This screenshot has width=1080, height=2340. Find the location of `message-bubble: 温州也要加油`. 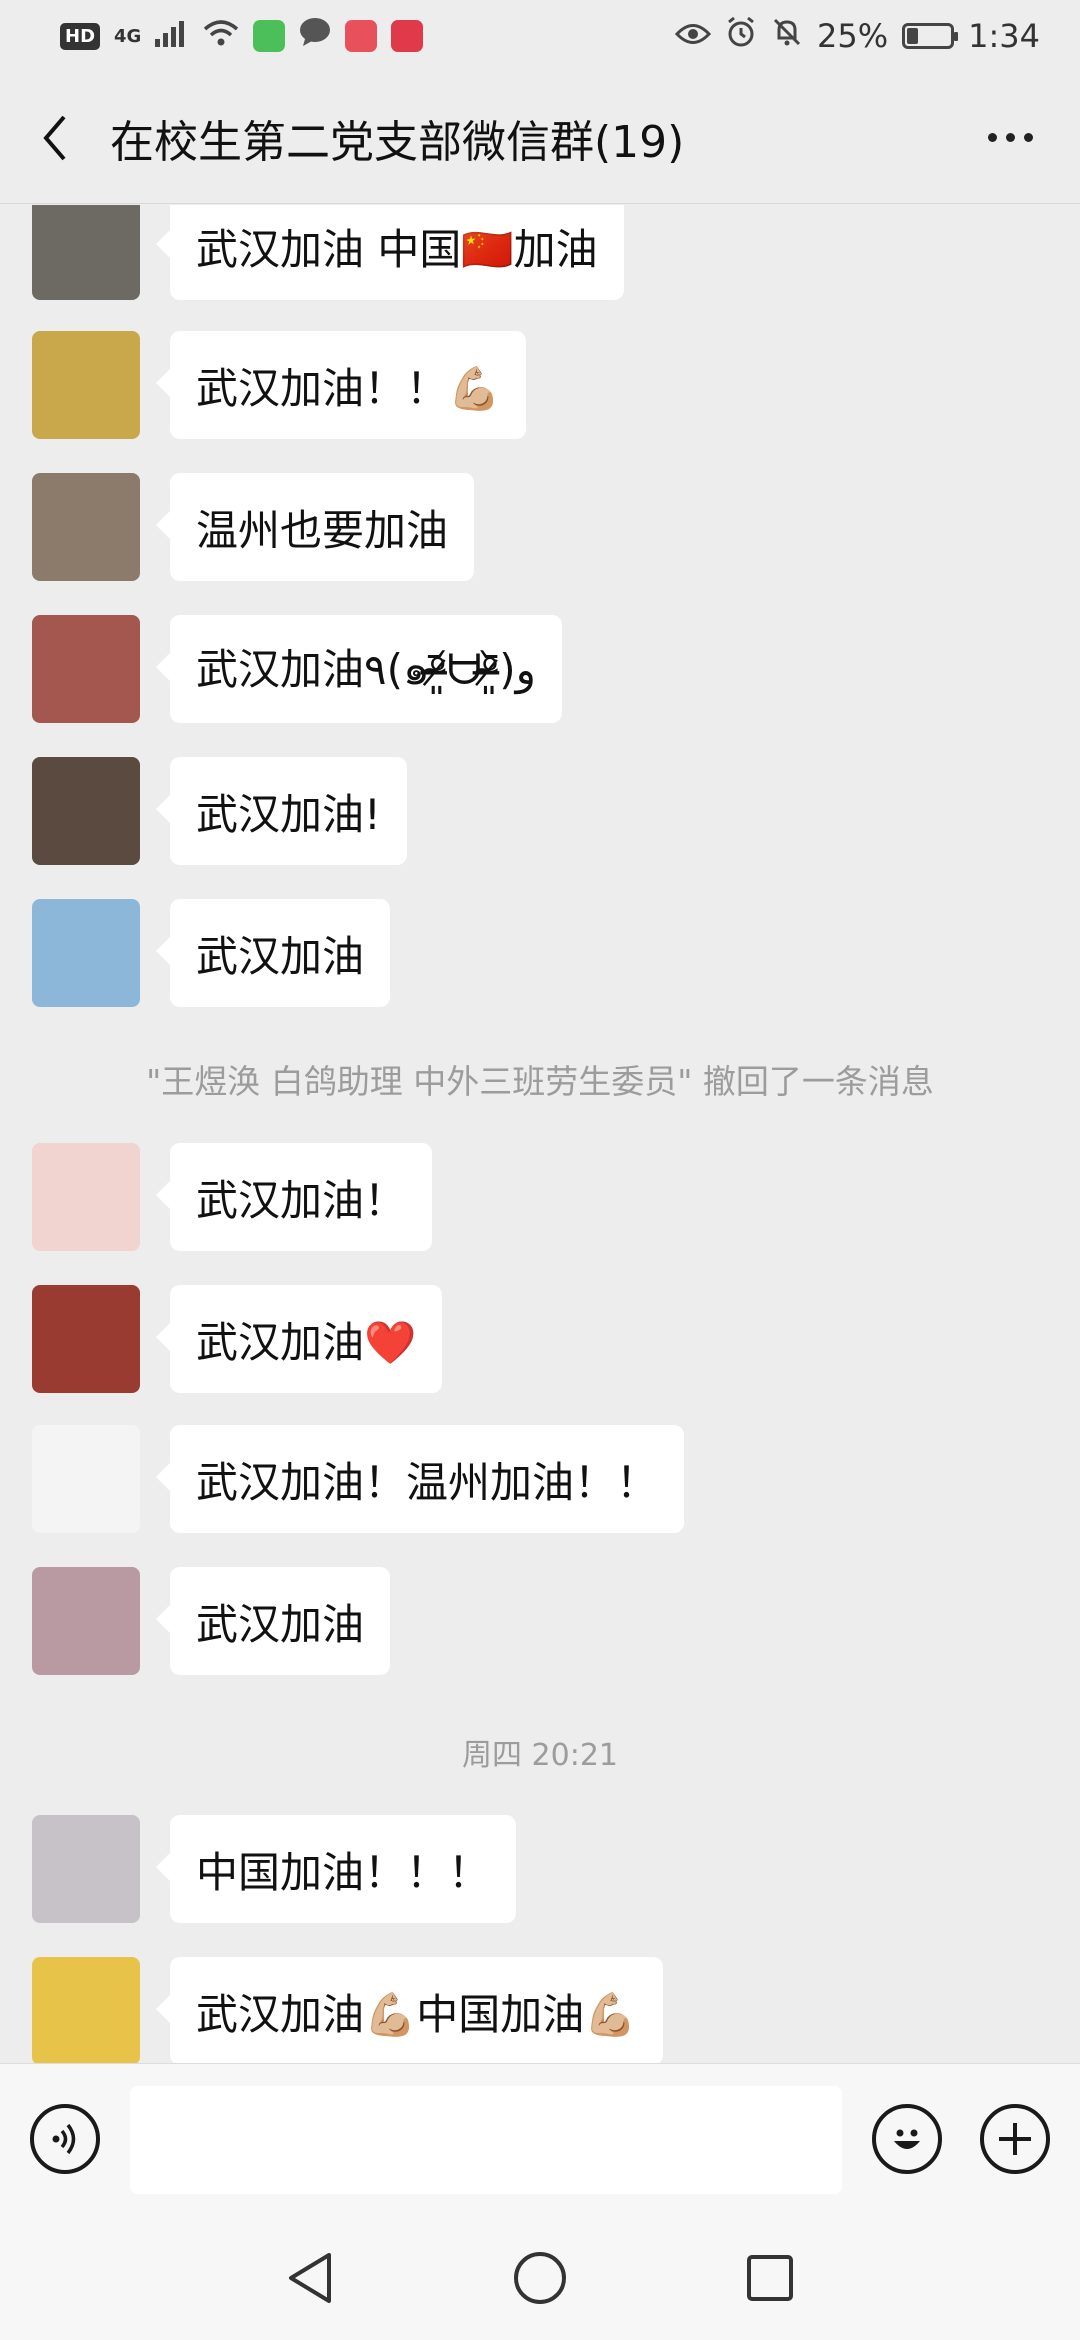

message-bubble: 温州也要加油 is located at coordinates (315, 527).